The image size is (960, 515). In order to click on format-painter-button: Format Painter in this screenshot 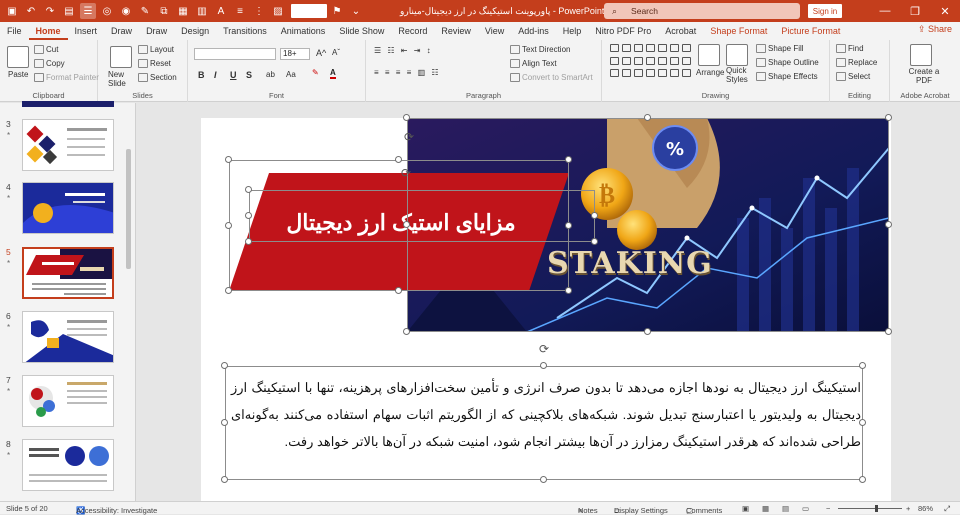, I will do `click(66, 78)`.